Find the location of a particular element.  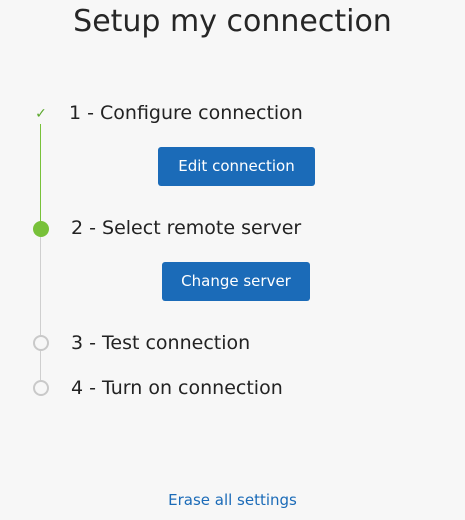

step-4-label: 4 - Turn on connection is located at coordinates (177, 388).